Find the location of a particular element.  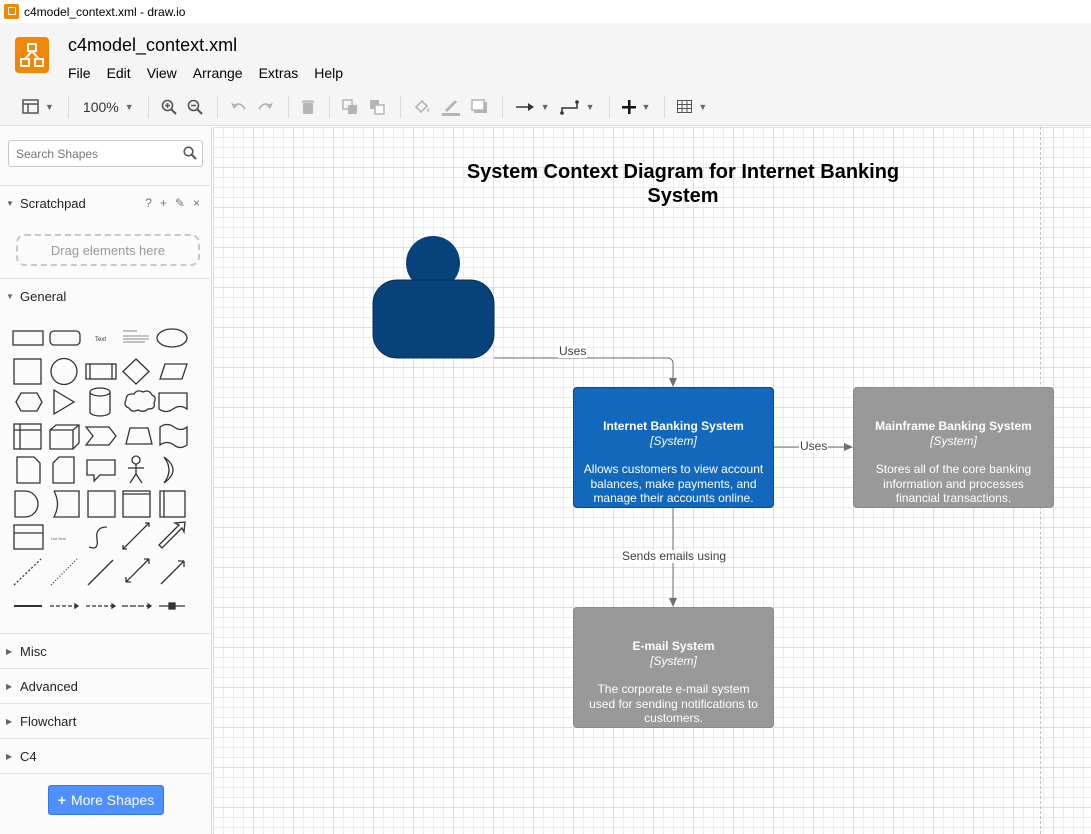

node-name: Internet Banking System is located at coordinates (673, 426).